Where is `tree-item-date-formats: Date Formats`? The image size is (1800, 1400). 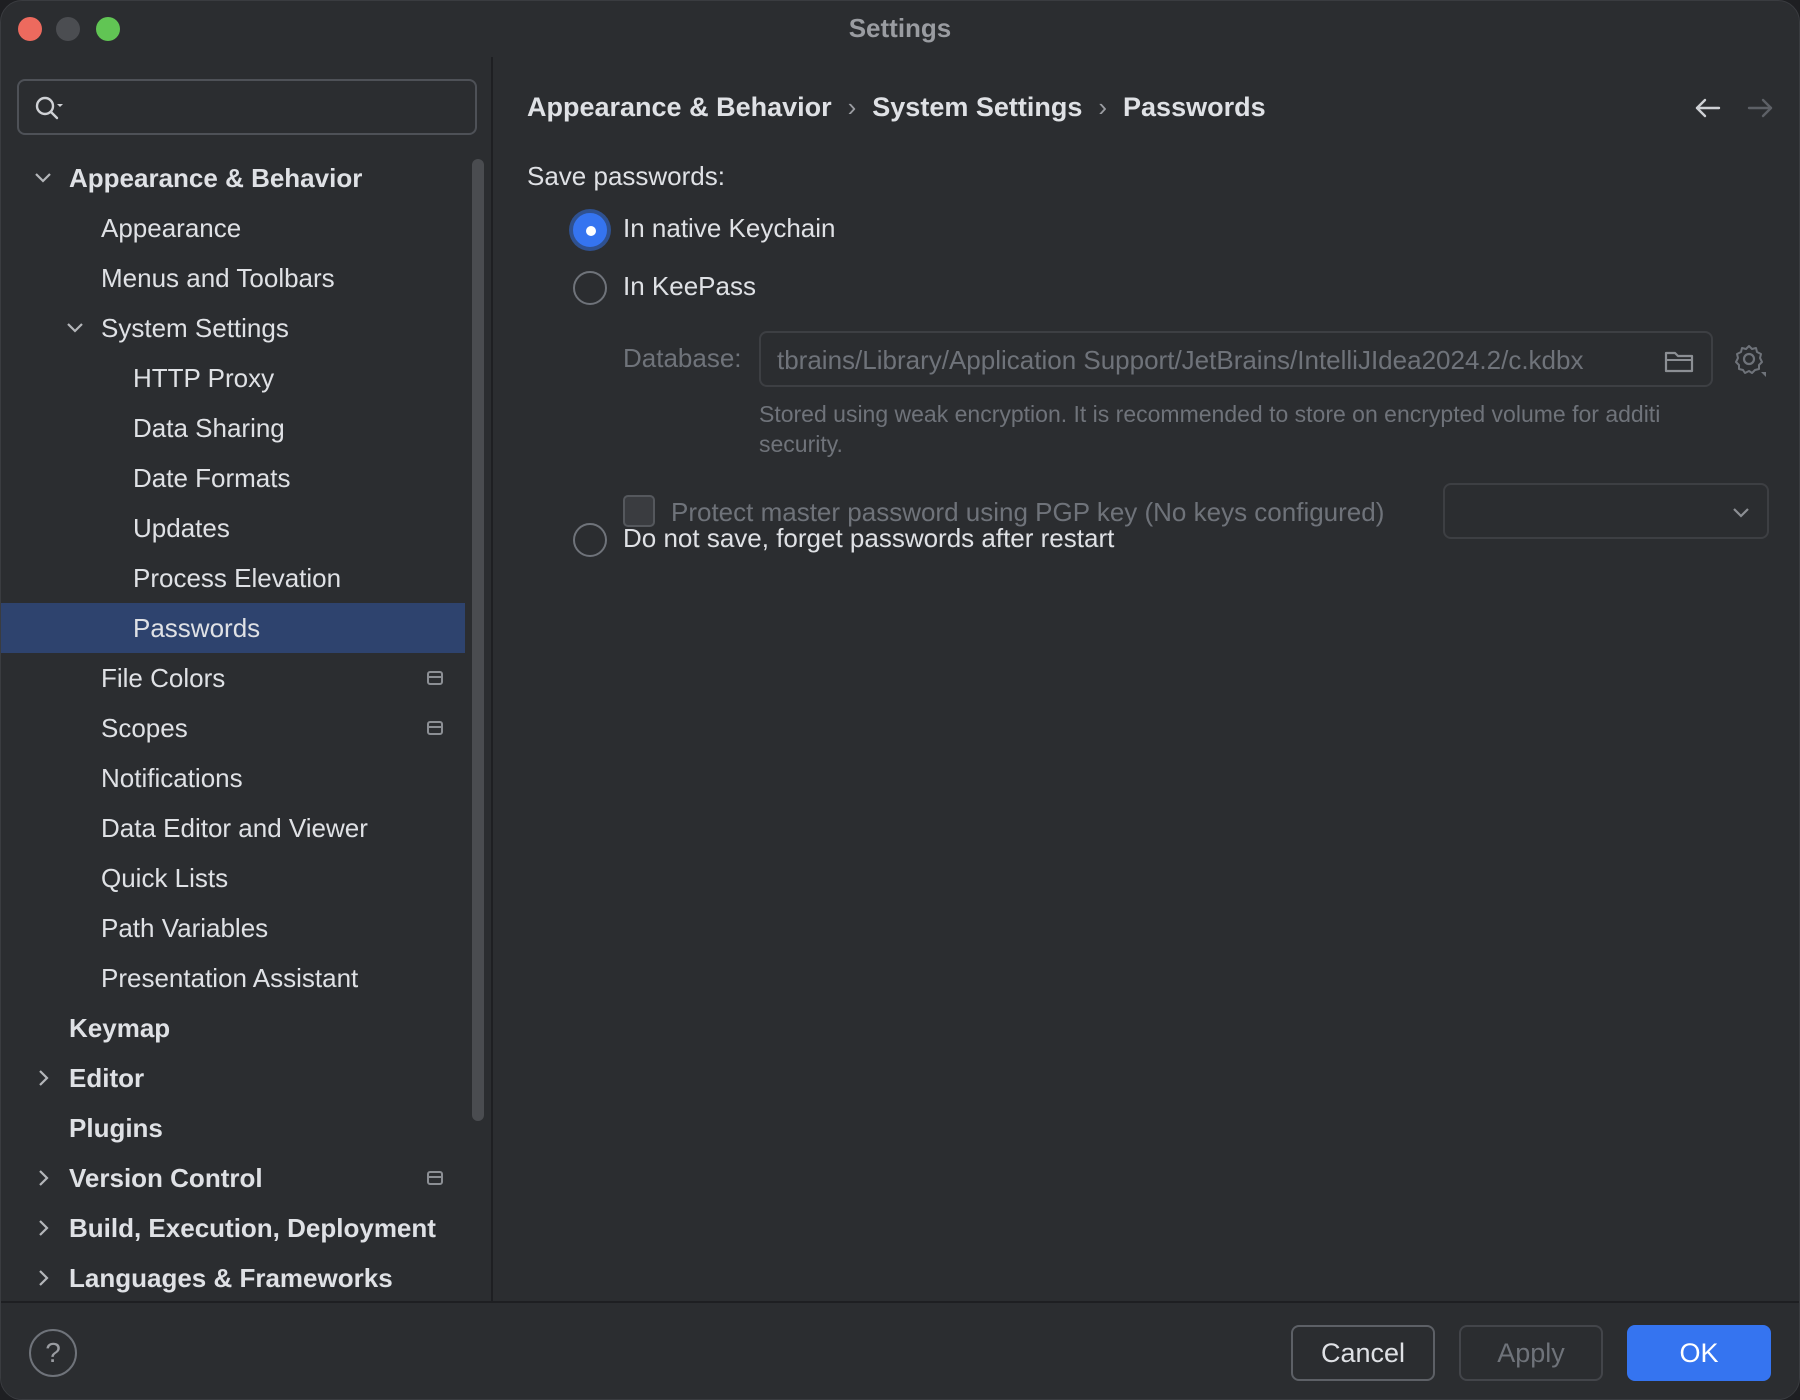 tree-item-date-formats: Date Formats is located at coordinates (233, 478).